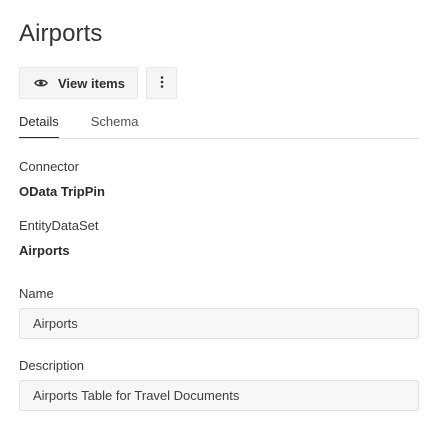 The height and width of the screenshot is (446, 444). I want to click on more-options-button, so click(161, 83).